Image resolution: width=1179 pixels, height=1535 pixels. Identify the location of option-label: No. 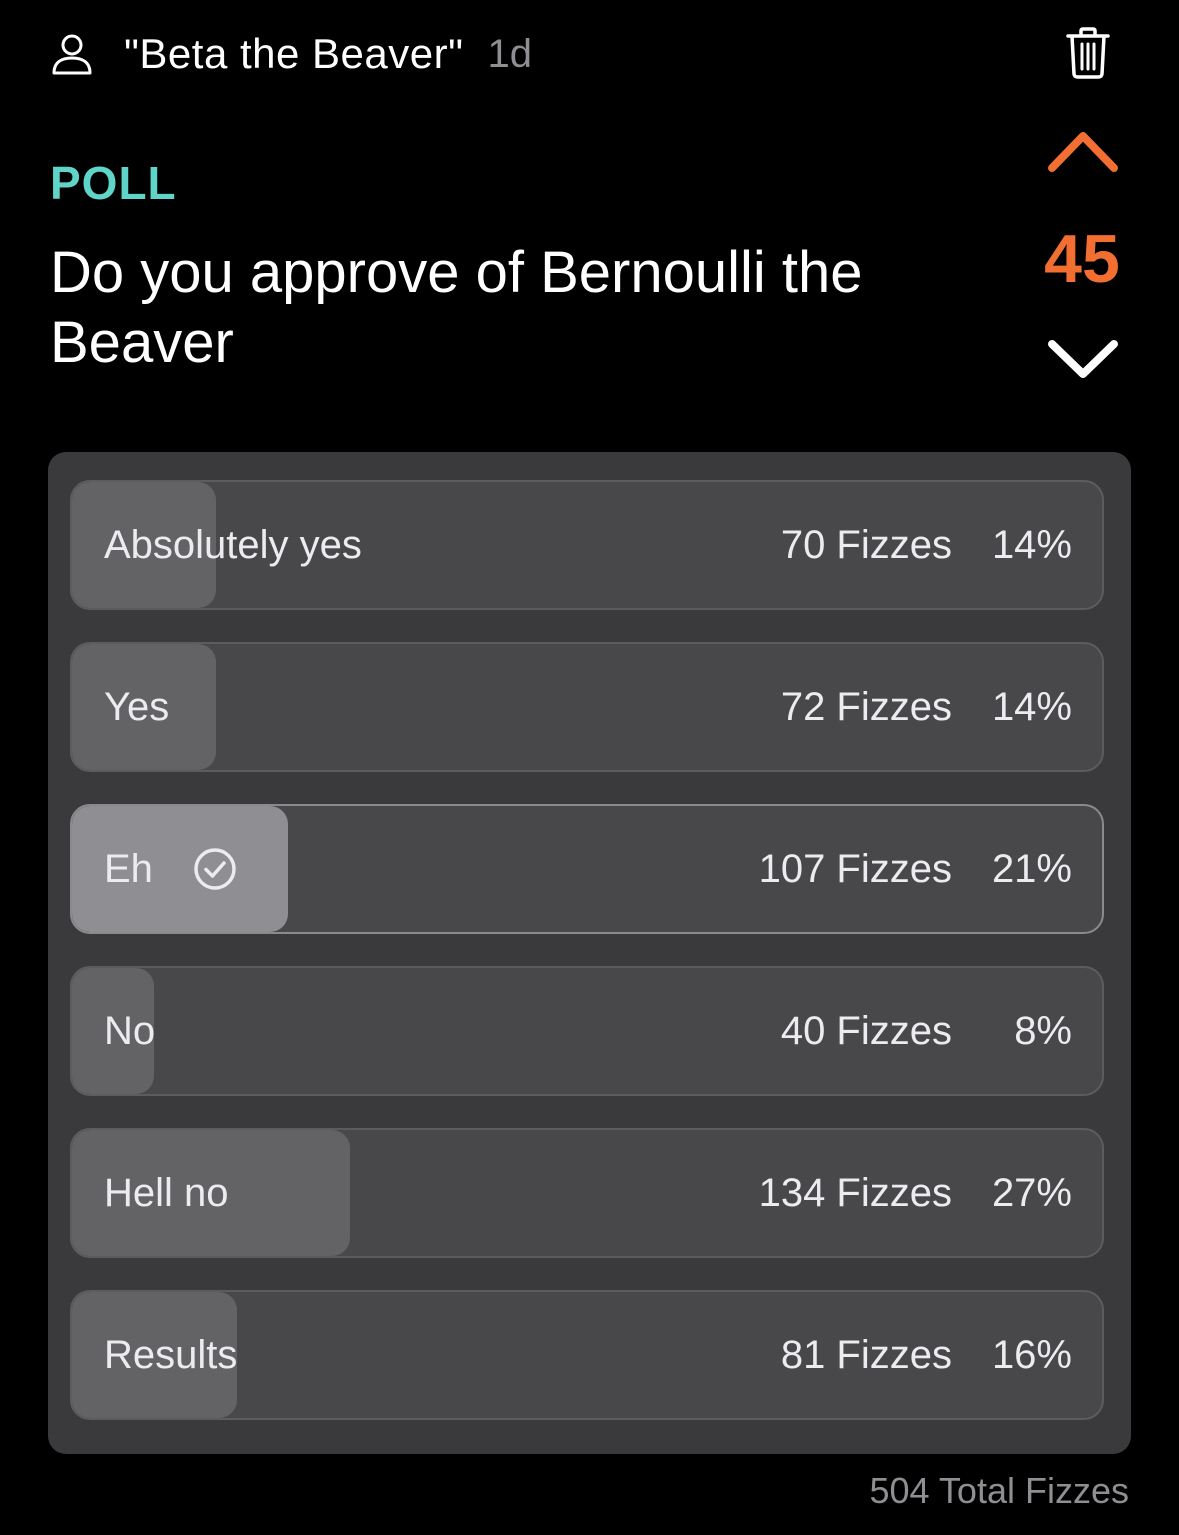
(130, 1031).